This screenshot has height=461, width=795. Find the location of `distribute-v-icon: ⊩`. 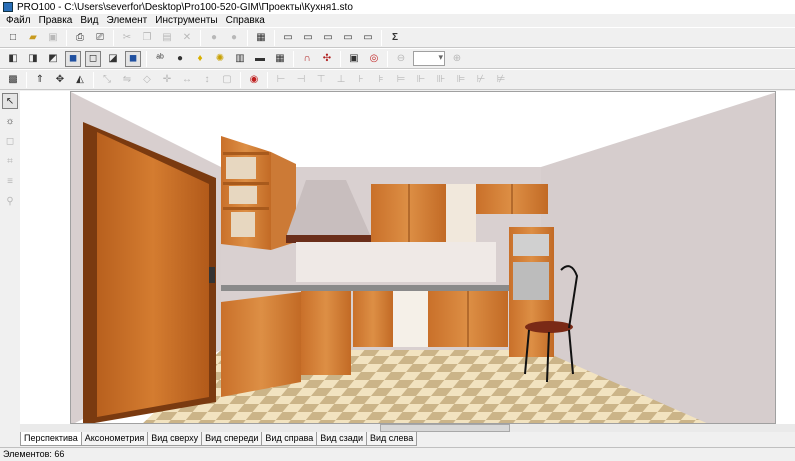

distribute-v-icon: ⊩ is located at coordinates (421, 80).